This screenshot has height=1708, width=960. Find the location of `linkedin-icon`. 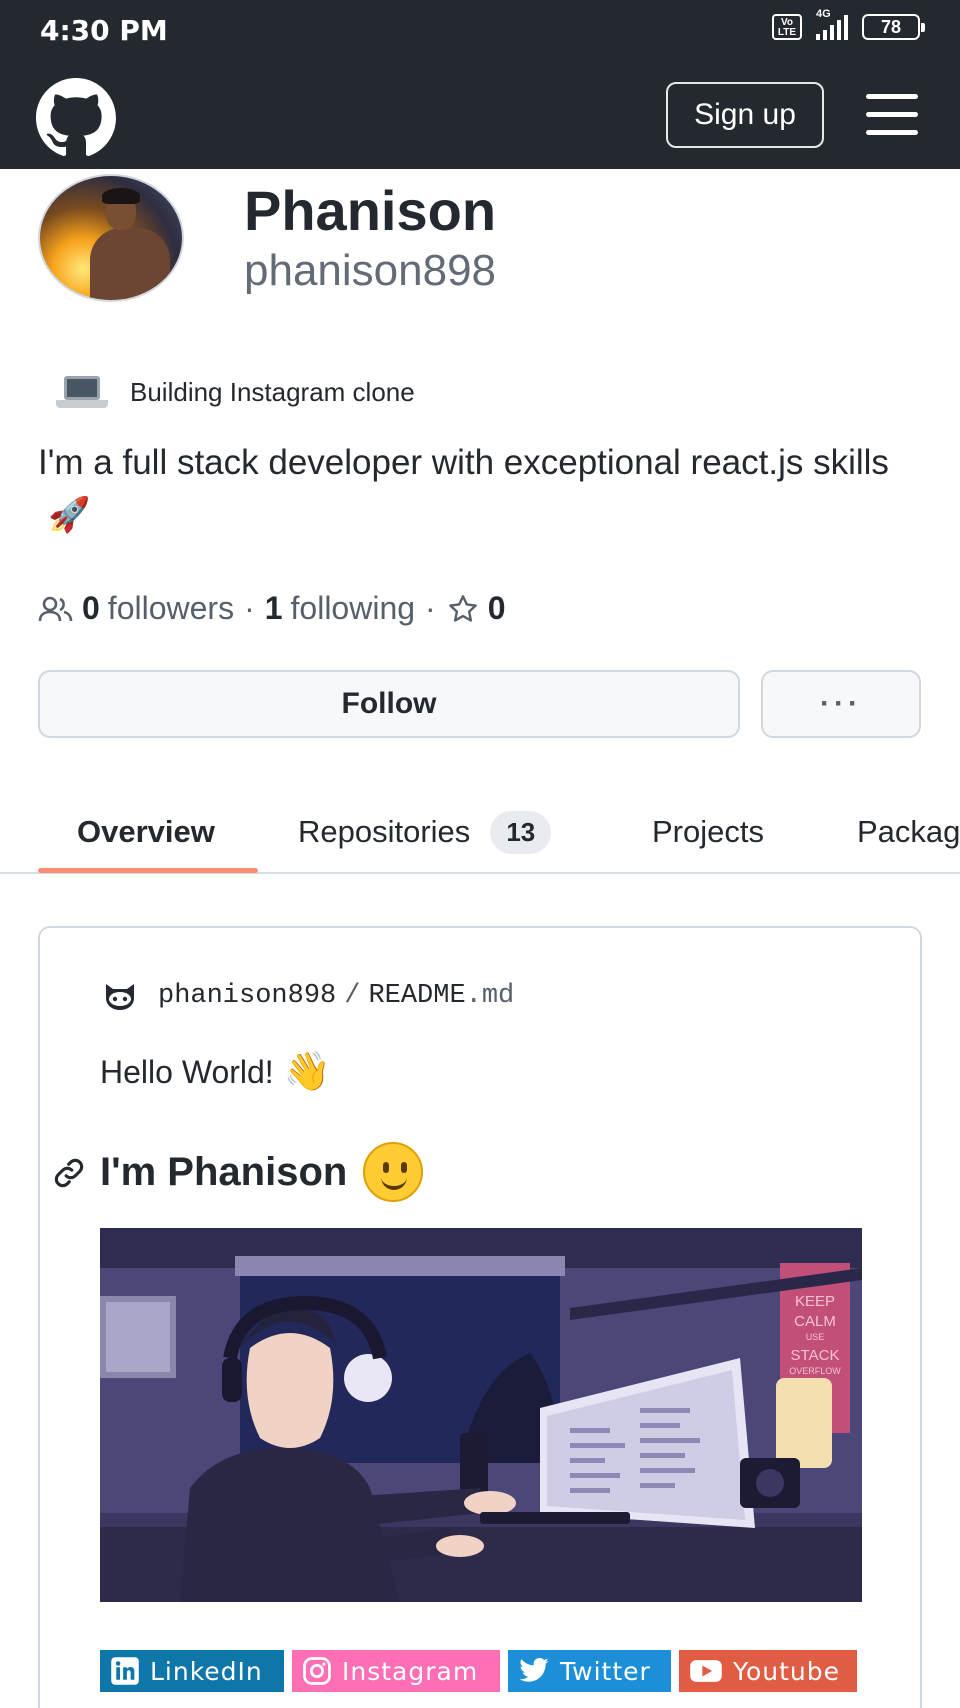

linkedin-icon is located at coordinates (125, 1671).